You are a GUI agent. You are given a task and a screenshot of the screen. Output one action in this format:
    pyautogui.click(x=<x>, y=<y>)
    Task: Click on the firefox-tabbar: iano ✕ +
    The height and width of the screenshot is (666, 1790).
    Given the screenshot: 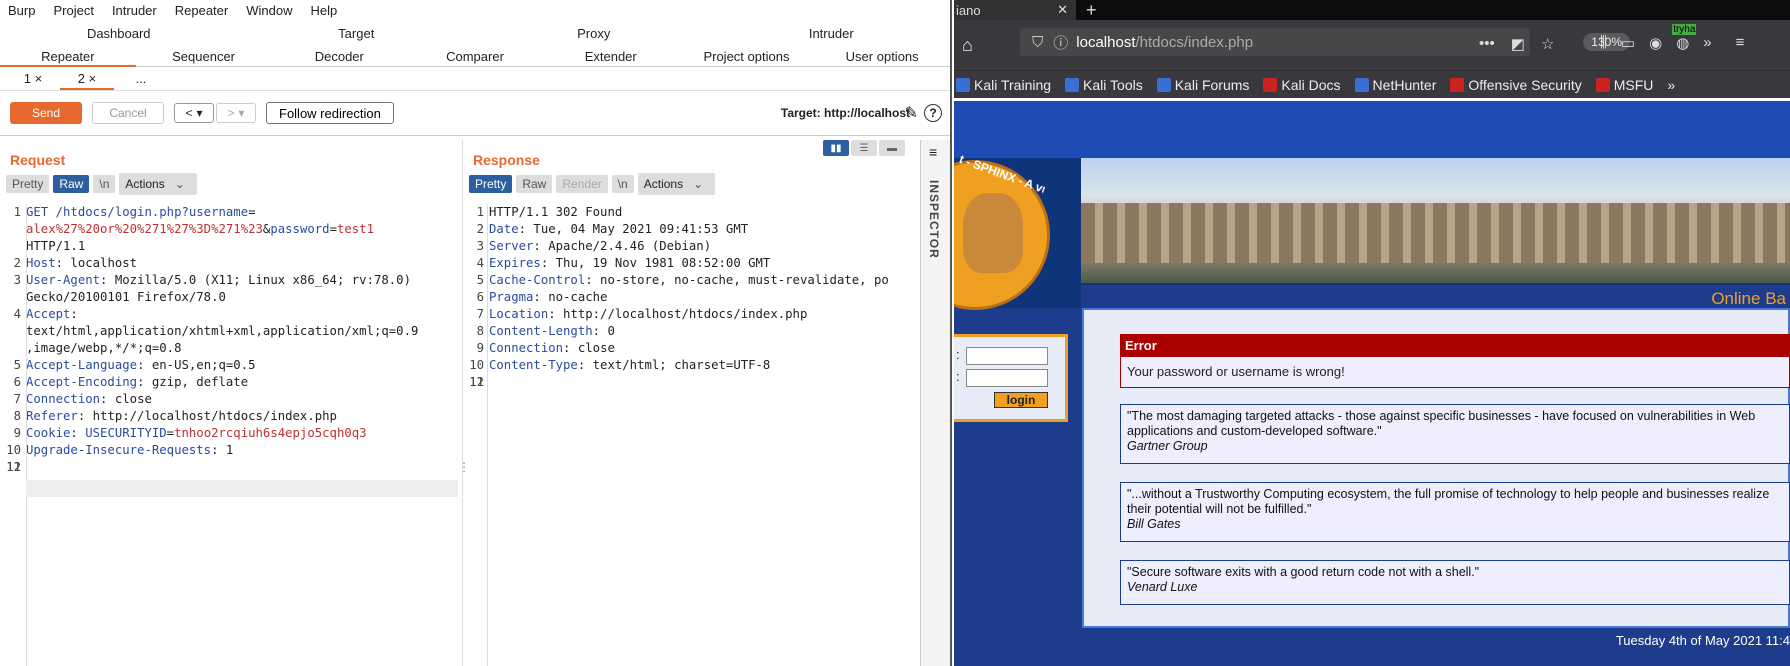 What is the action you would take?
    pyautogui.click(x=1372, y=10)
    